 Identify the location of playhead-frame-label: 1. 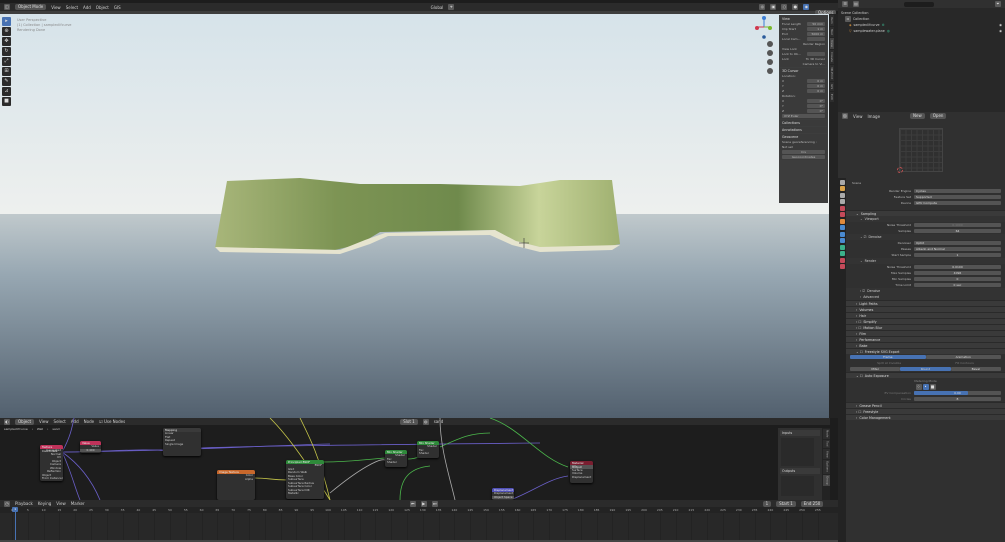
(15, 509).